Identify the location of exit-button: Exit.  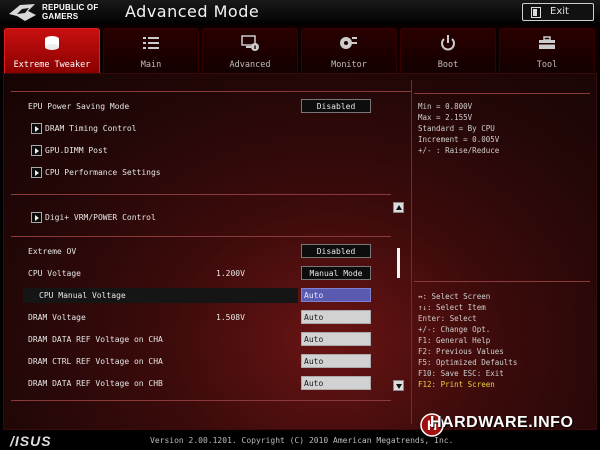
(558, 12).